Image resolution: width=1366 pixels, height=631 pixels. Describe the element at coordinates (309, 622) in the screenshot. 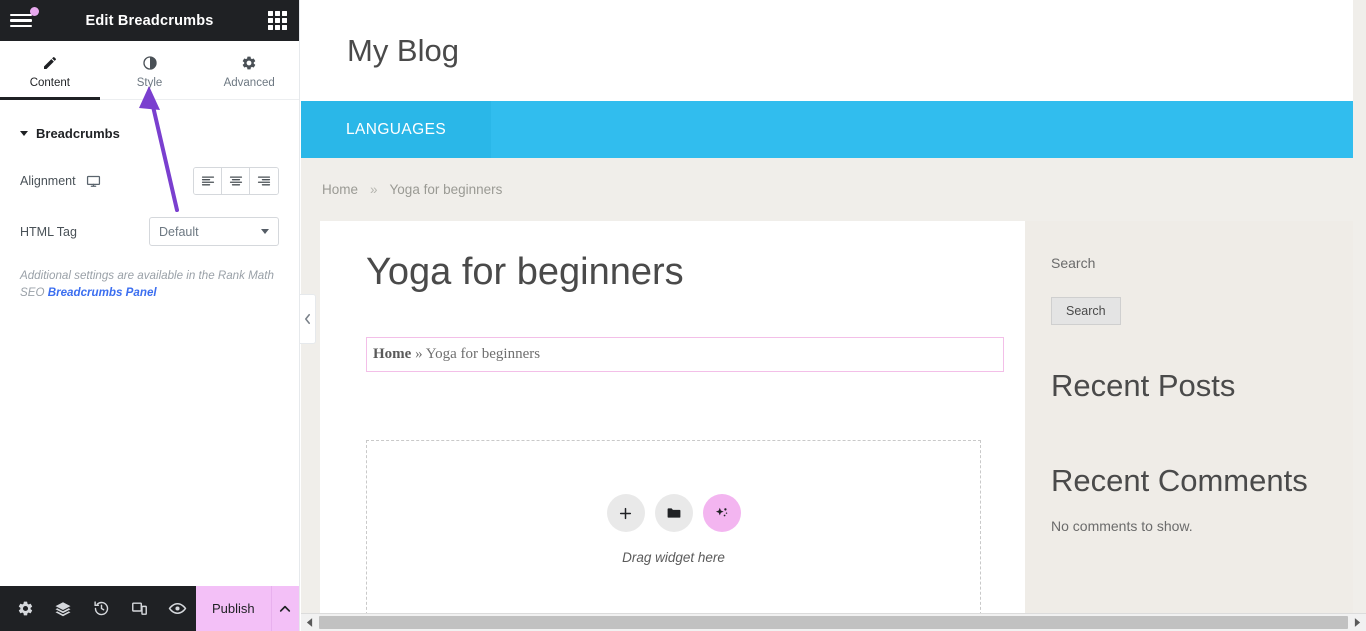

I see `scroll-left-arrow-icon` at that location.